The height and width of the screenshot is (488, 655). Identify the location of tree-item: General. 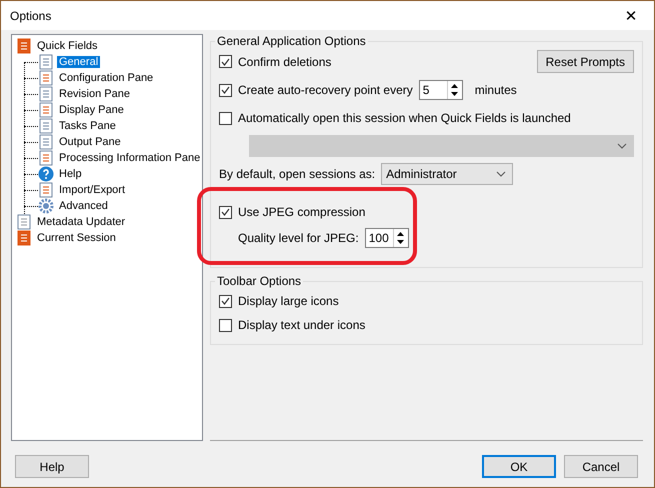
(78, 62).